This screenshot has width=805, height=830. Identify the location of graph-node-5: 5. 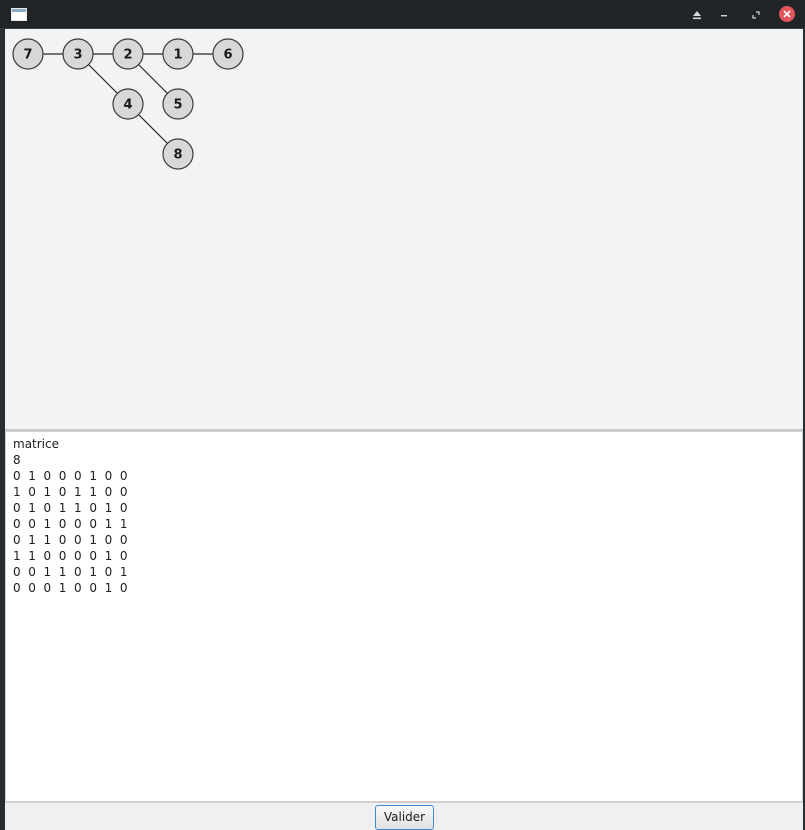
(178, 104).